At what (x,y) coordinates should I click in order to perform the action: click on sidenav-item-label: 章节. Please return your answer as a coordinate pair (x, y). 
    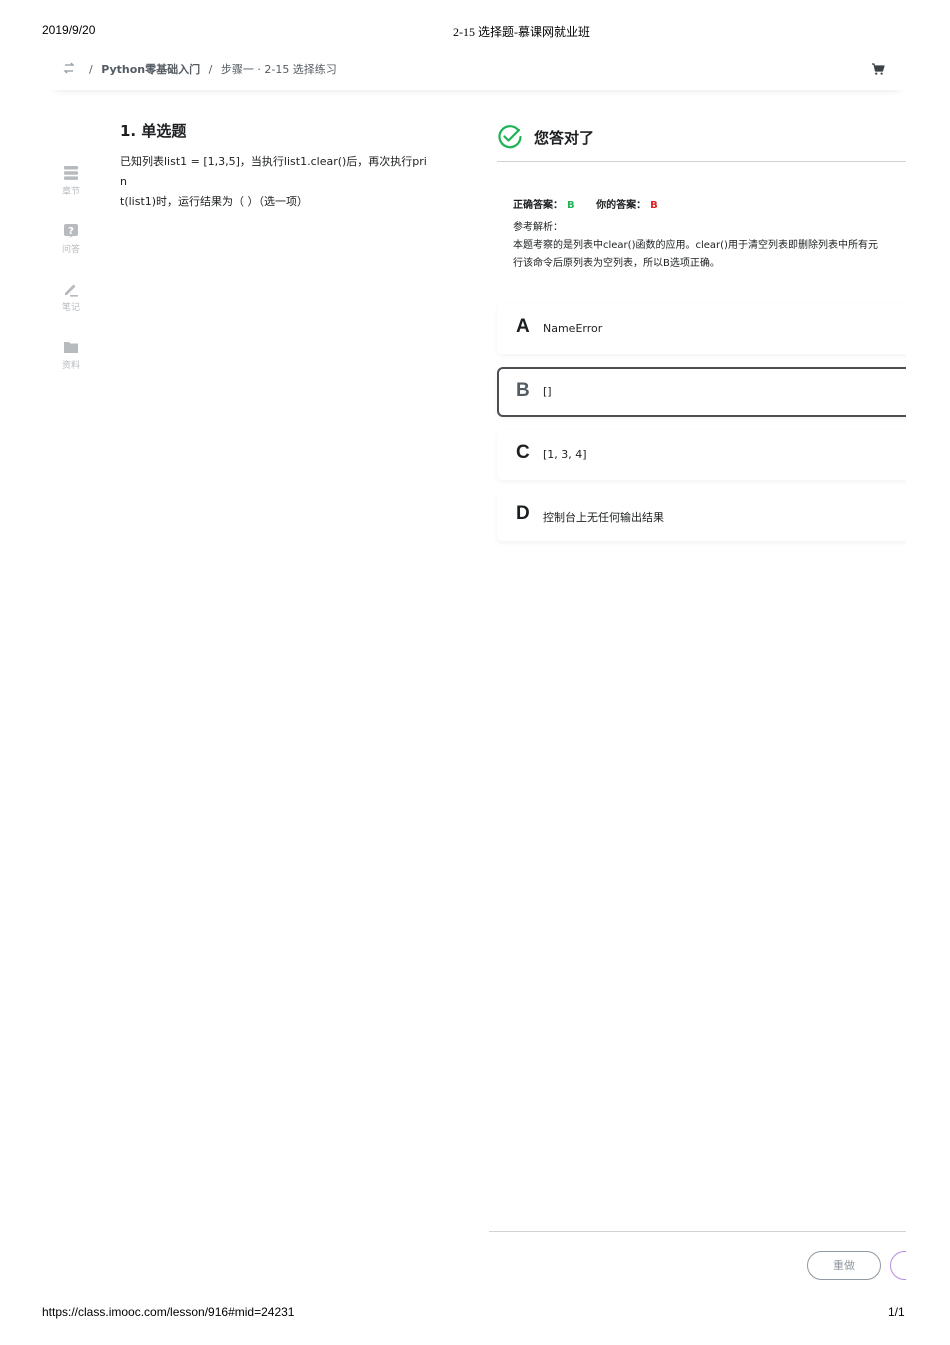
    Looking at the image, I should click on (70, 192).